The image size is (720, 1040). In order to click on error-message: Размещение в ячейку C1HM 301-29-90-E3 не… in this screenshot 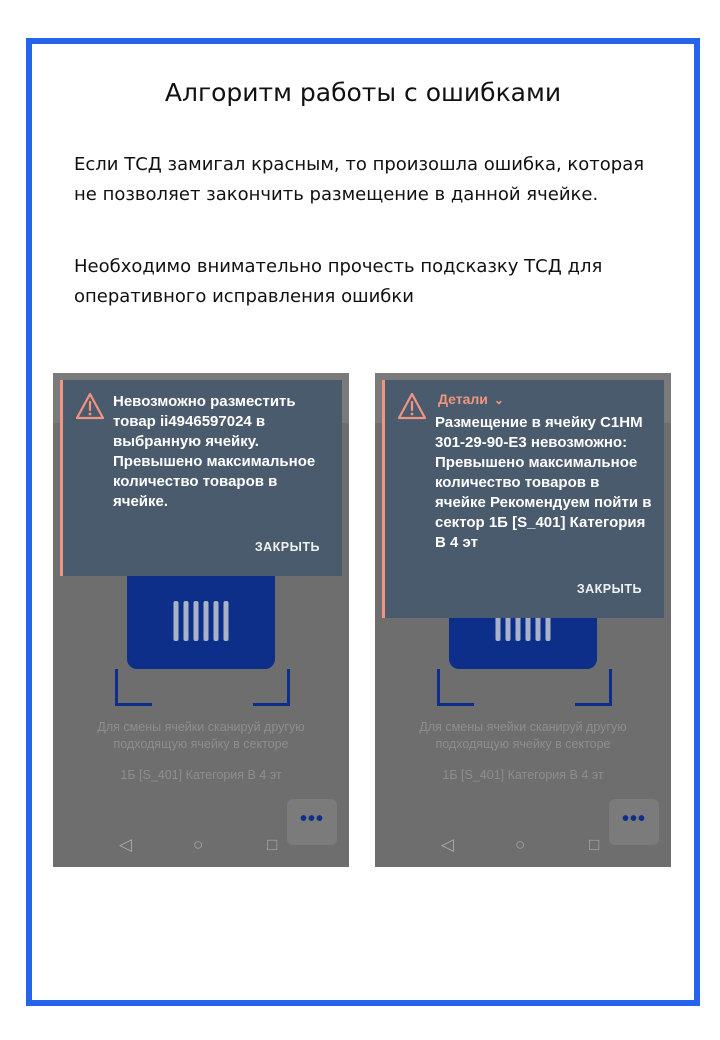, I will do `click(543, 482)`.